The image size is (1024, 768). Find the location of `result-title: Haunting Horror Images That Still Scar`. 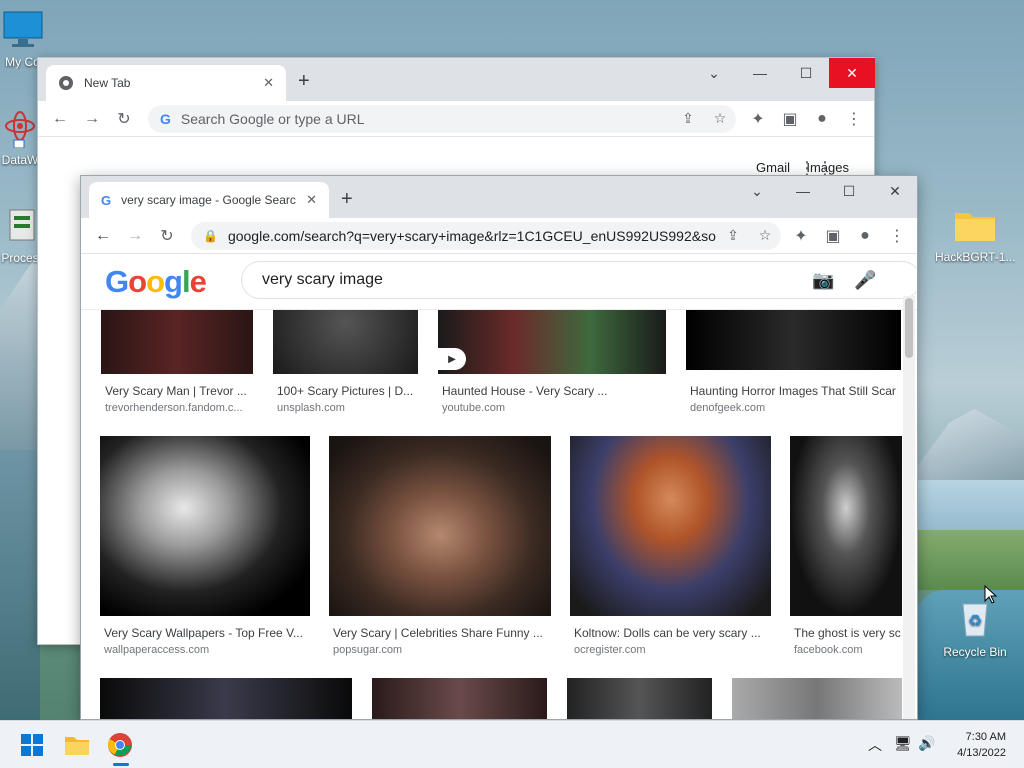

result-title: Haunting Horror Images That Still Scar is located at coordinates (796, 391).